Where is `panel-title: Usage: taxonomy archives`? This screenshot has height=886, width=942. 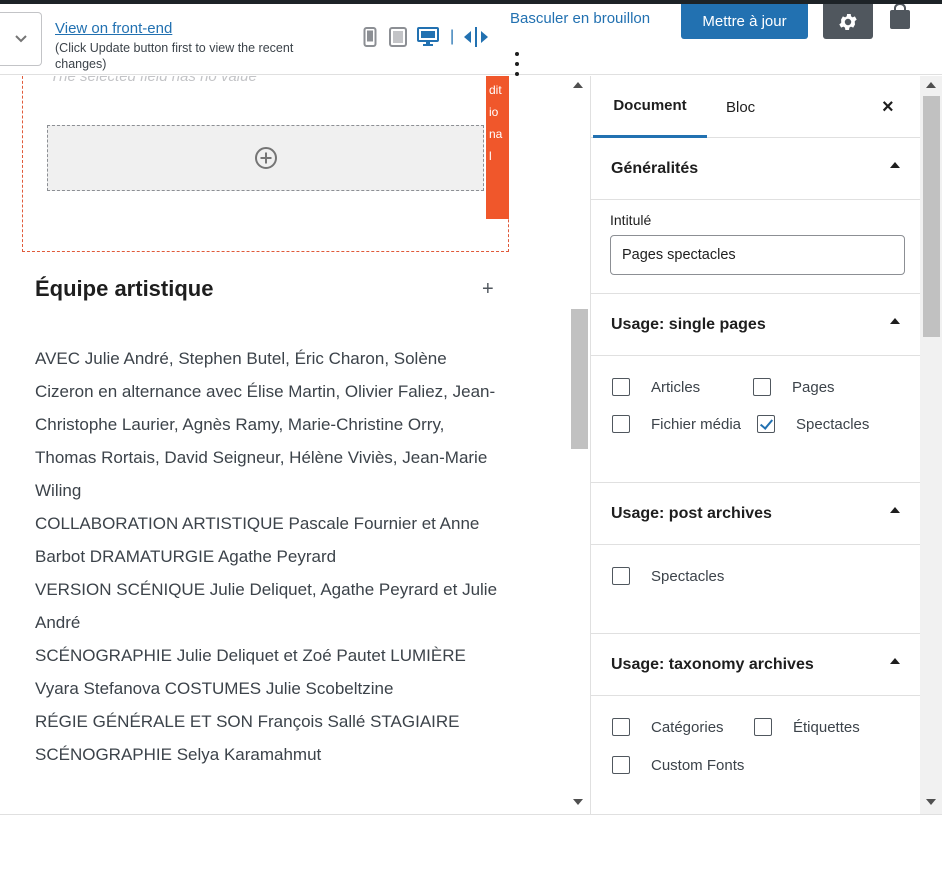
panel-title: Usage: taxonomy archives is located at coordinates (712, 664).